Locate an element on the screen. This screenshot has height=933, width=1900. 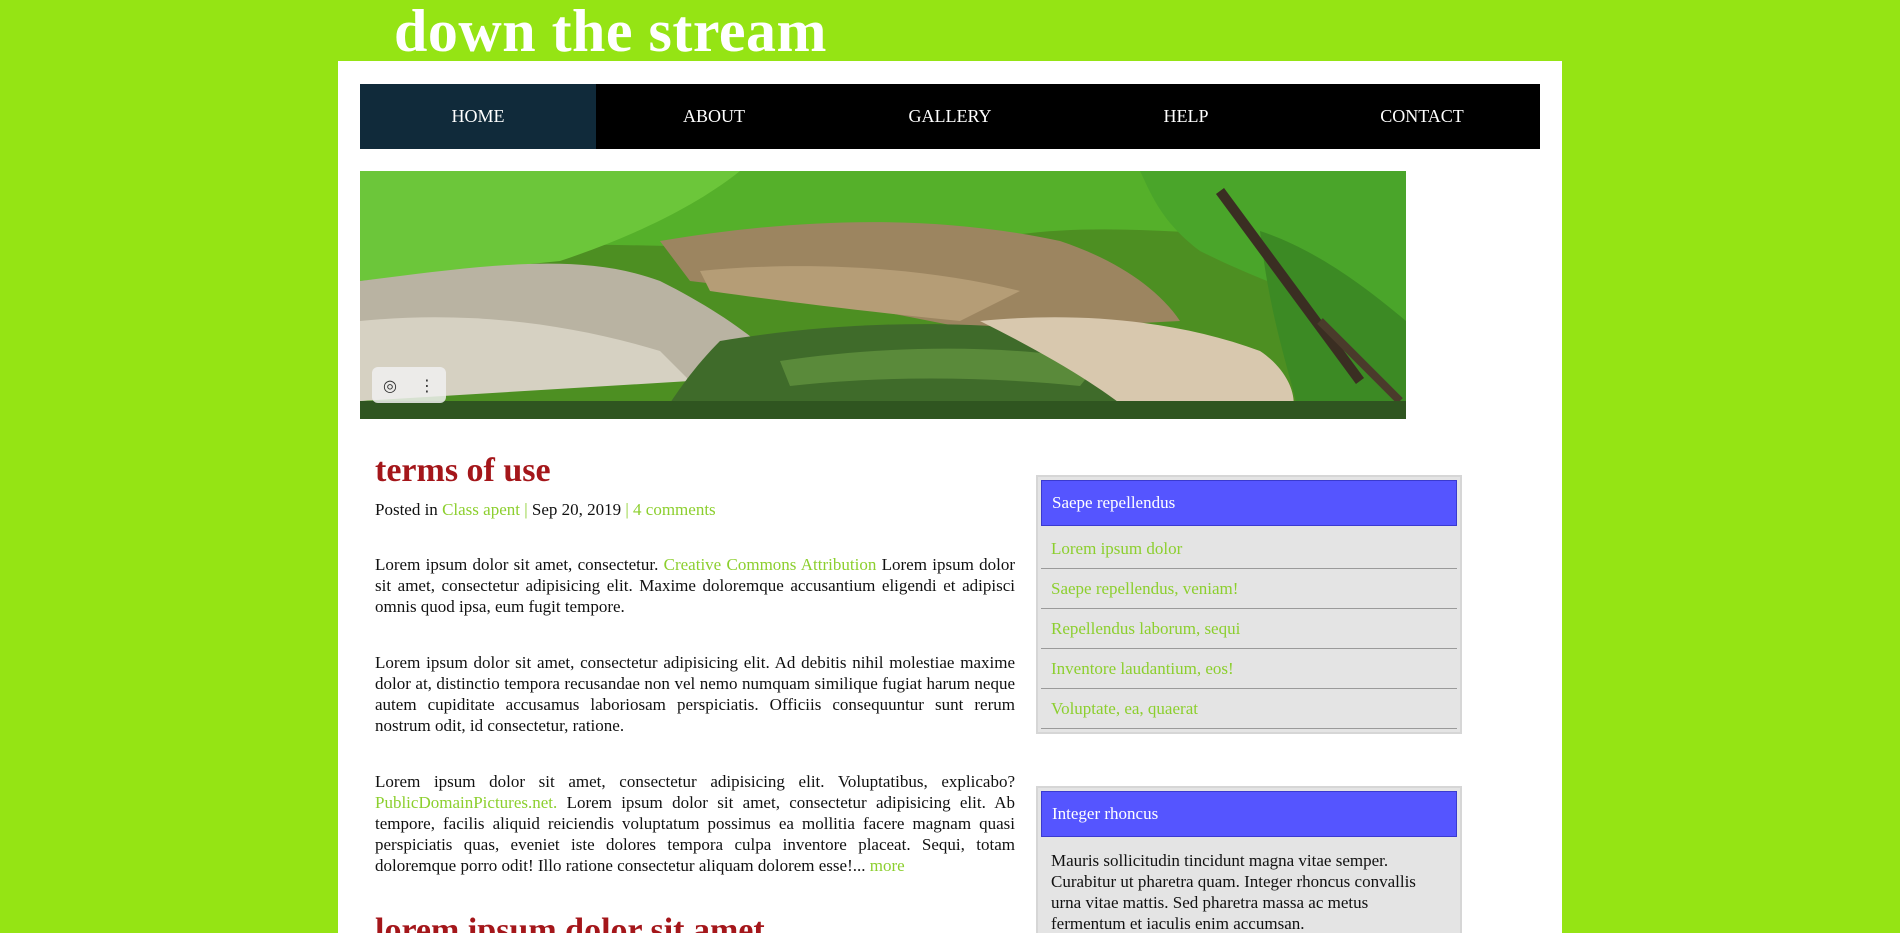
widget-link-item: Saepe repellendus, veniam! is located at coordinates (1249, 589).